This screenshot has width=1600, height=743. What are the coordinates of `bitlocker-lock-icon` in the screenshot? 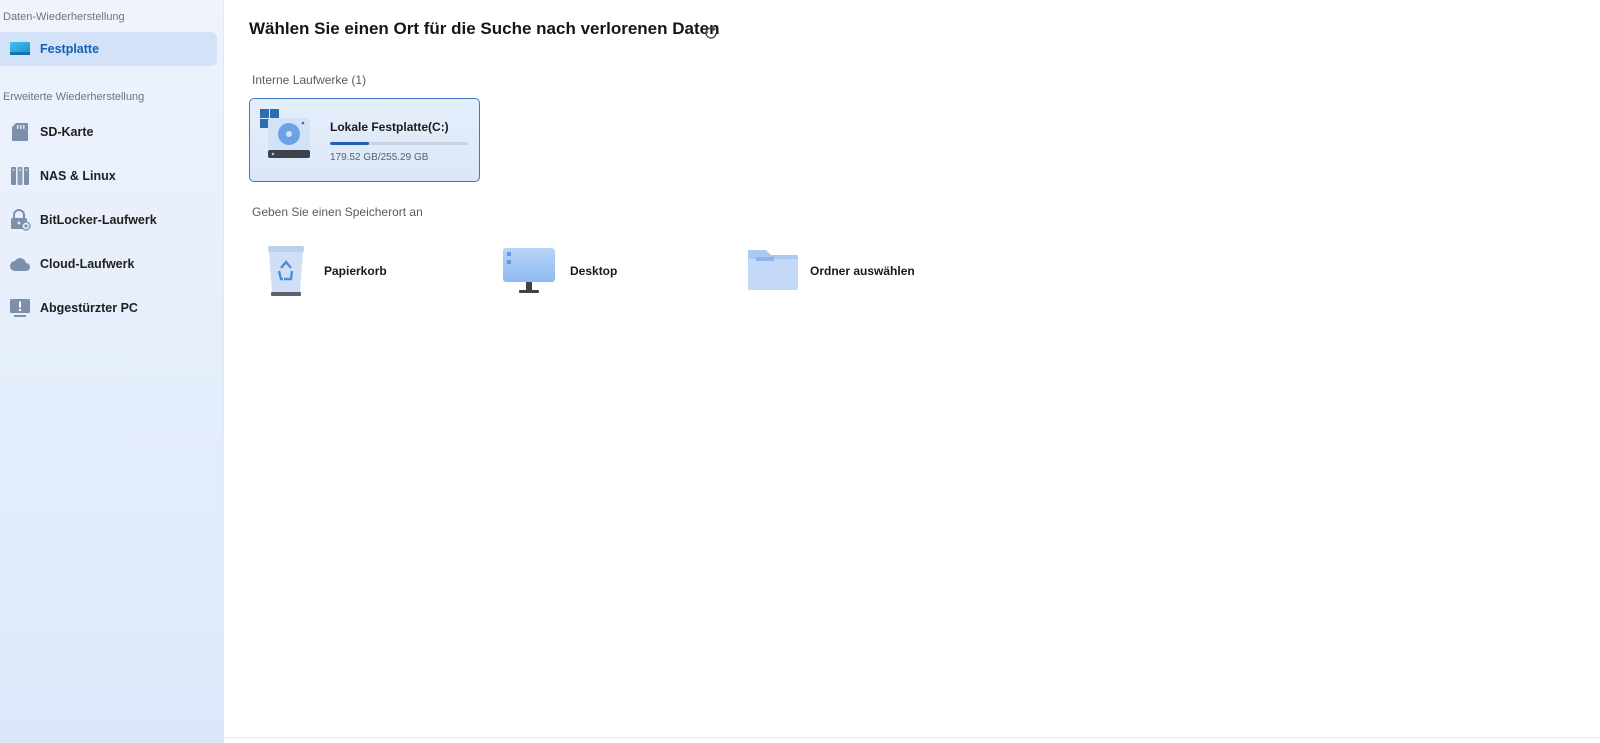 It's located at (20, 220).